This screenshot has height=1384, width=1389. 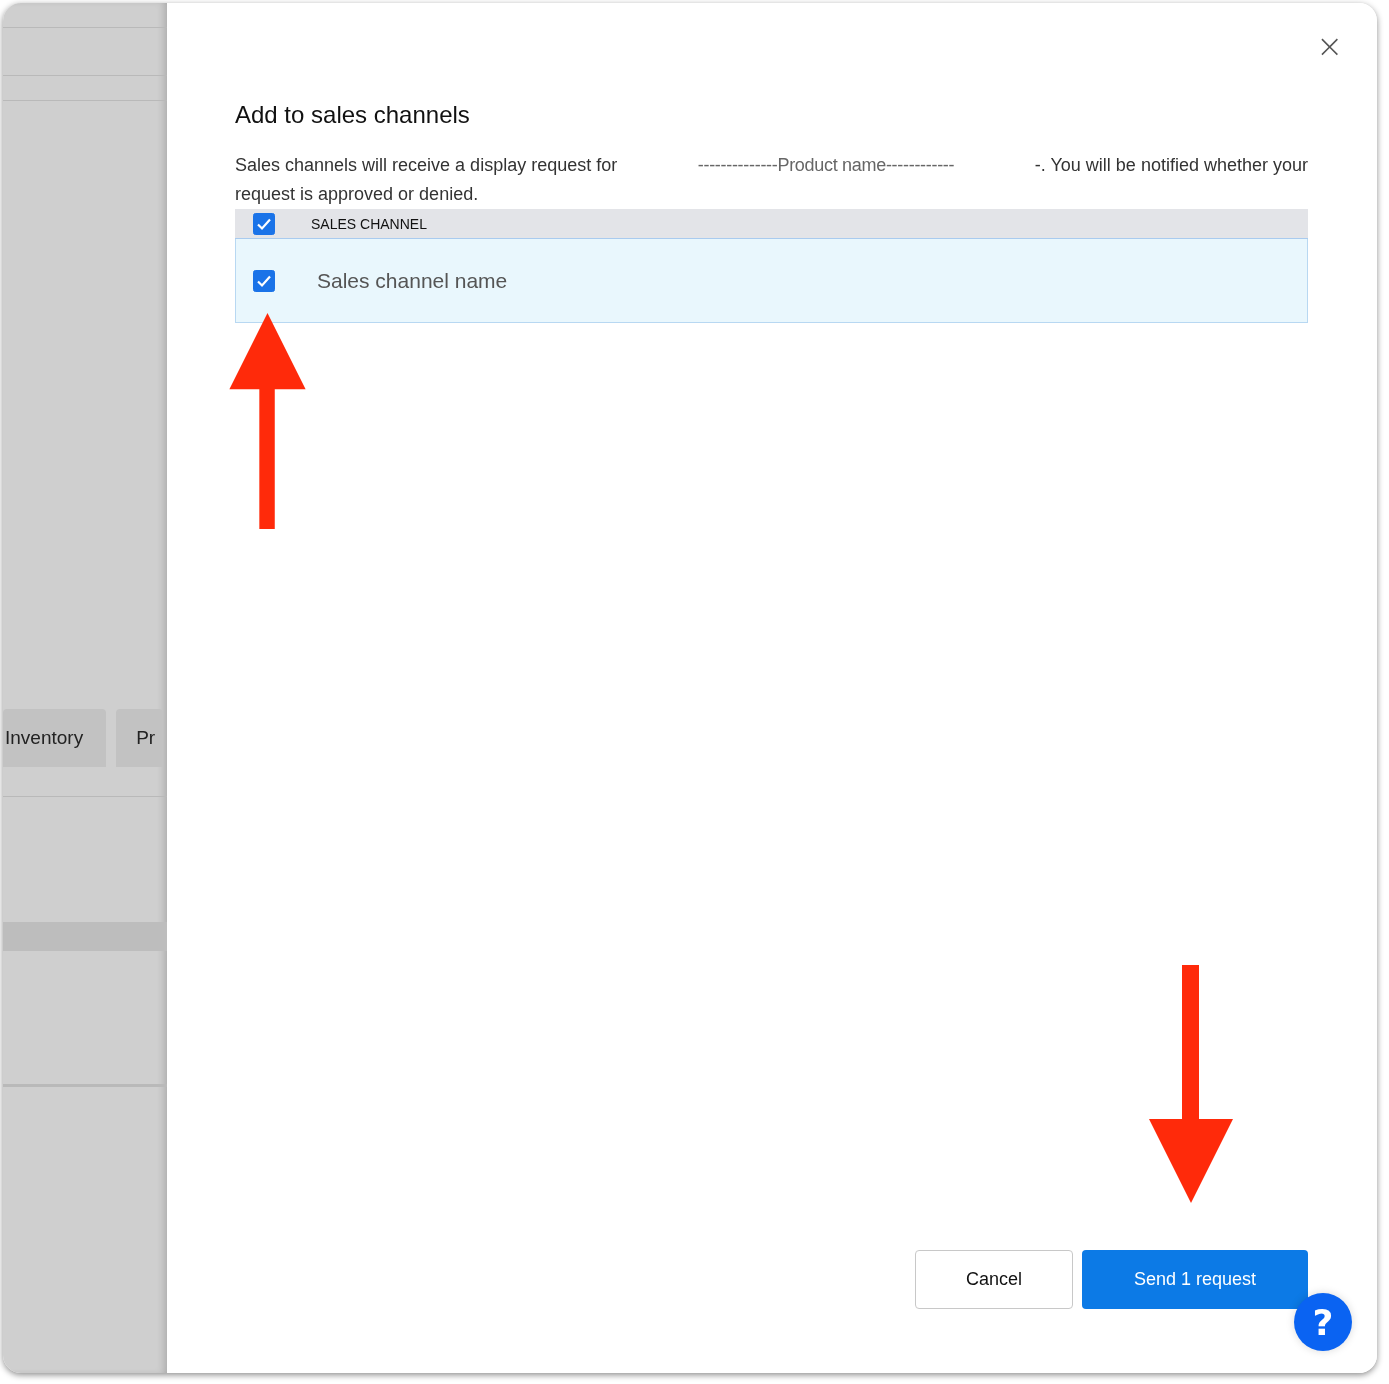 I want to click on description-text: request is approved or denied., so click(x=357, y=194).